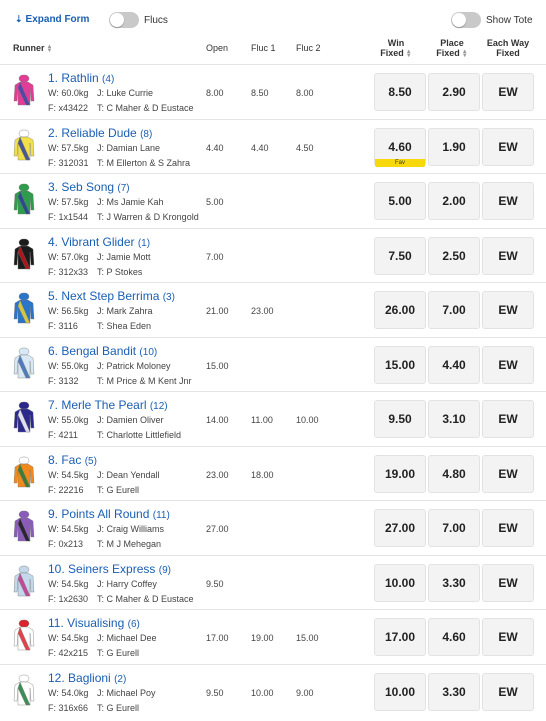 Image resolution: width=546 pixels, height=721 pixels. What do you see at coordinates (100, 133) in the screenshot?
I see `runner-name-link: 2. Reliable Dude (8)` at bounding box center [100, 133].